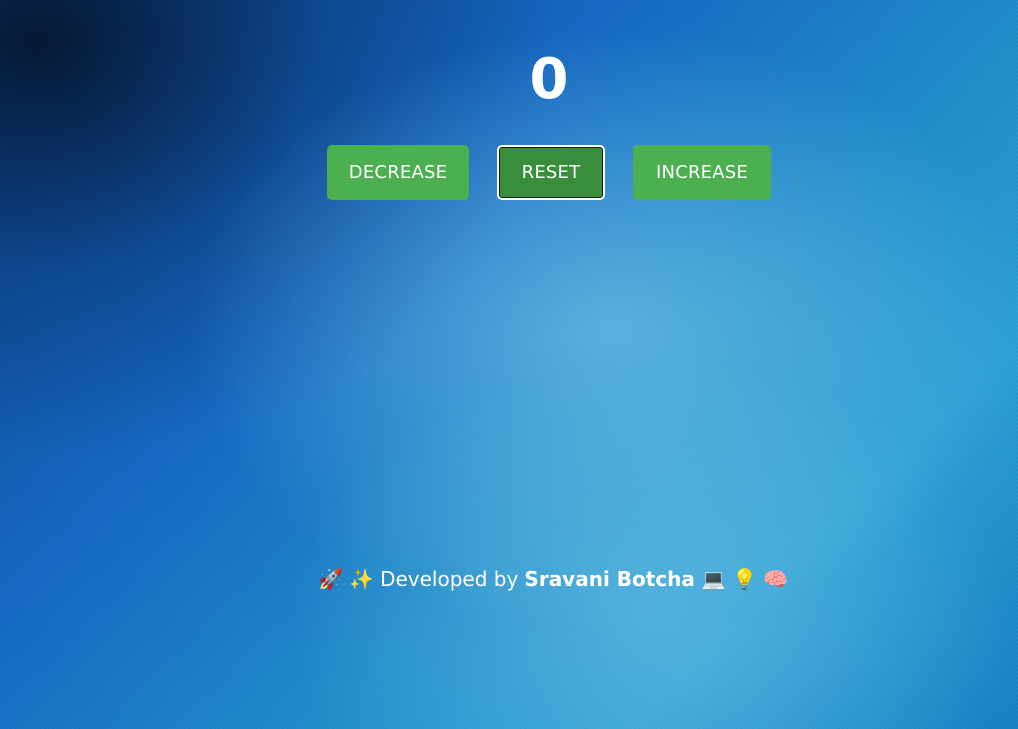  What do you see at coordinates (398, 172) in the screenshot?
I see `decrease-button: DECREASE` at bounding box center [398, 172].